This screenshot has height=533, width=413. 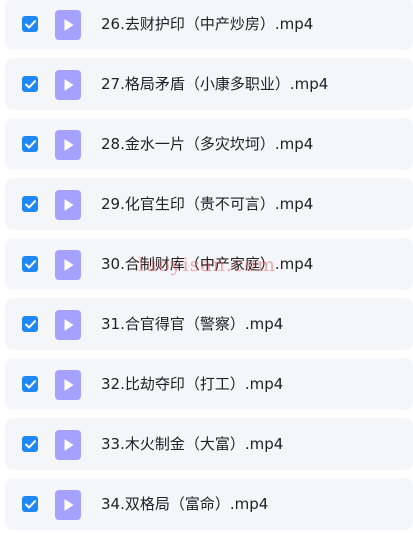 I want to click on file-row: 30.合制财库（中产家庭）.mp4, so click(x=209, y=264).